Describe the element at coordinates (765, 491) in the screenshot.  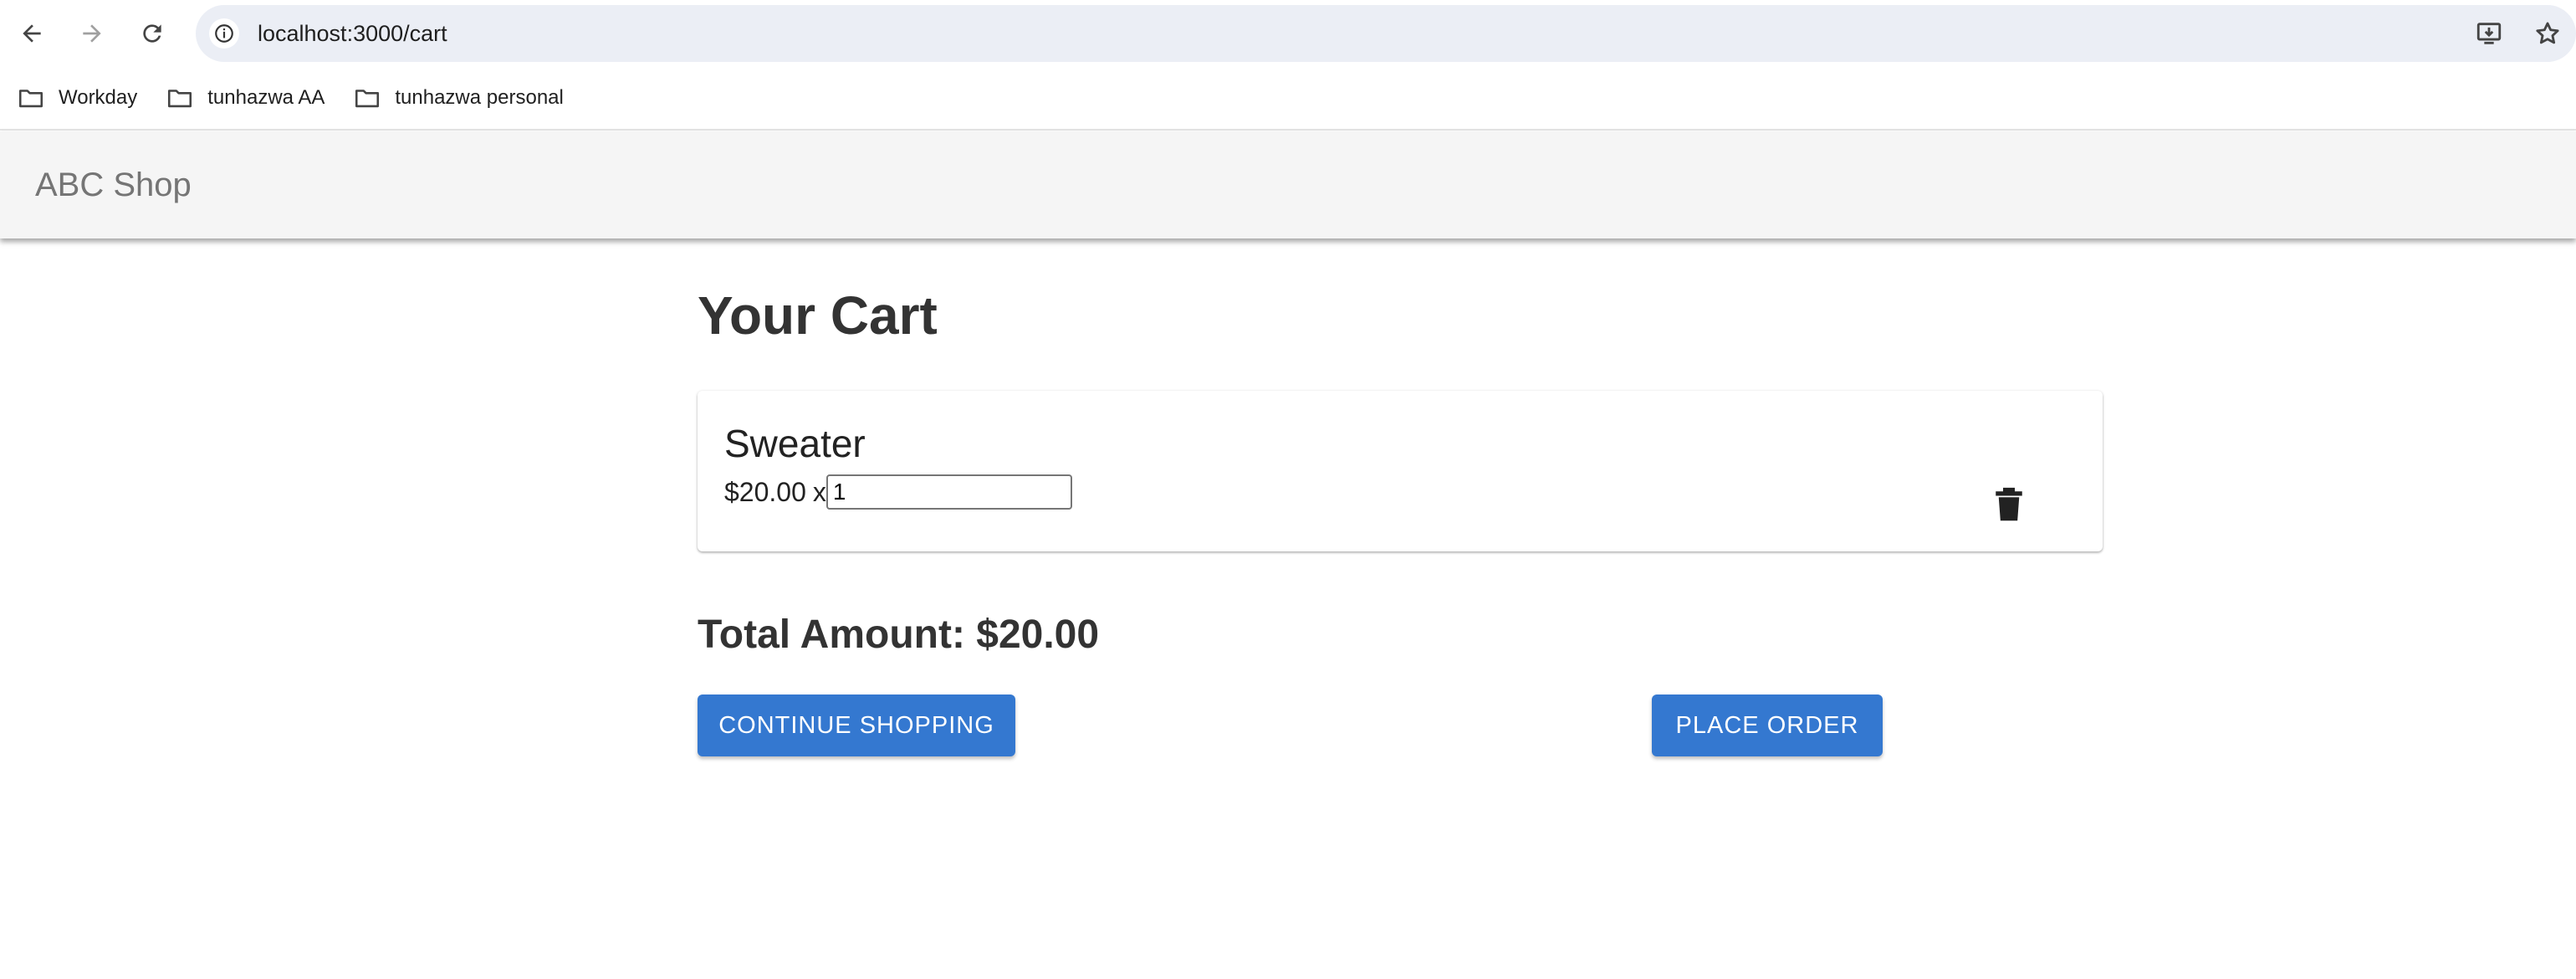
I see `item-price: $20.00` at that location.